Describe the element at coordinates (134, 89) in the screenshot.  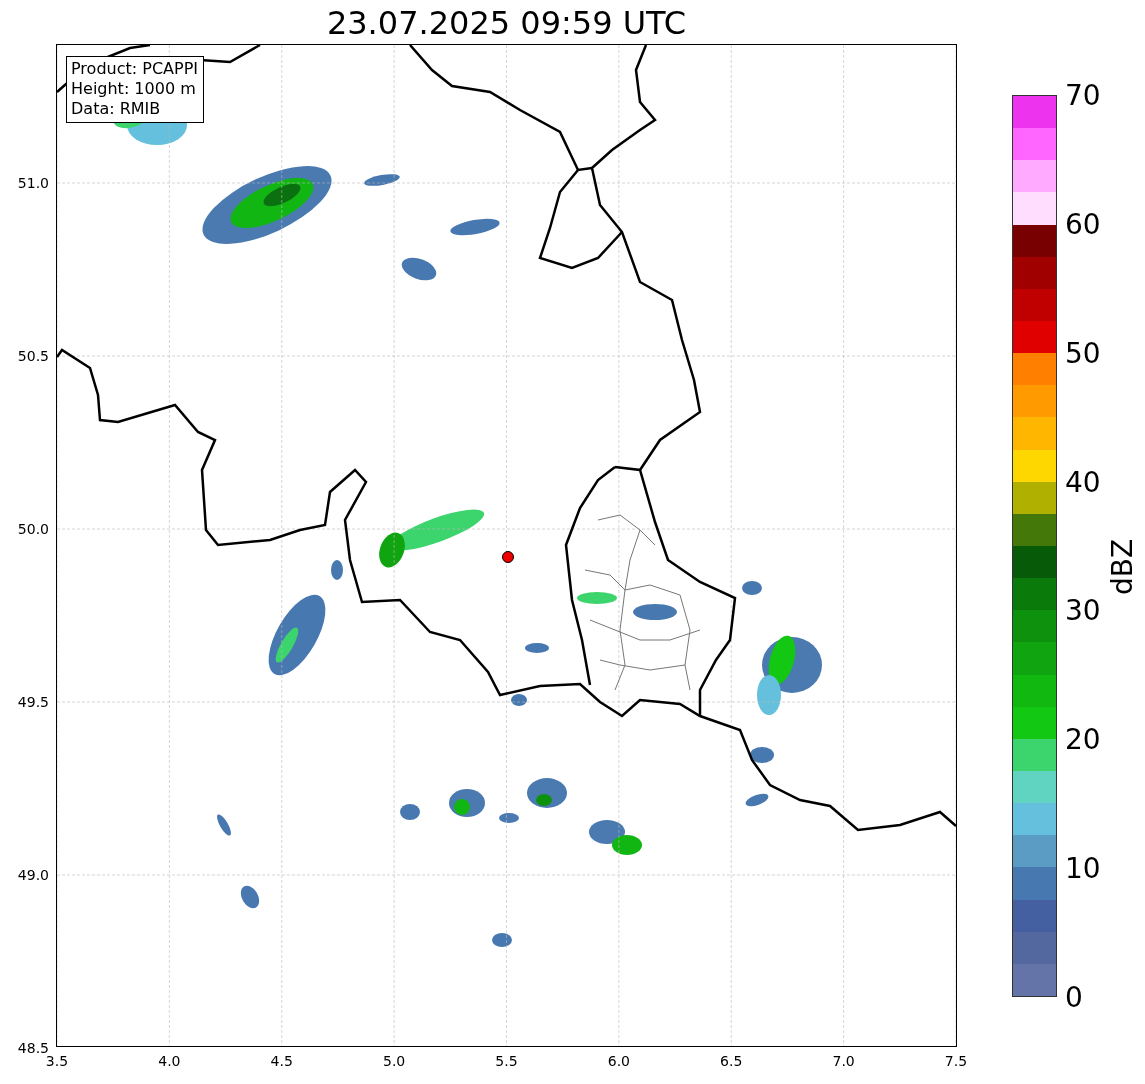
I see `info-text: Height: 1000 m` at that location.